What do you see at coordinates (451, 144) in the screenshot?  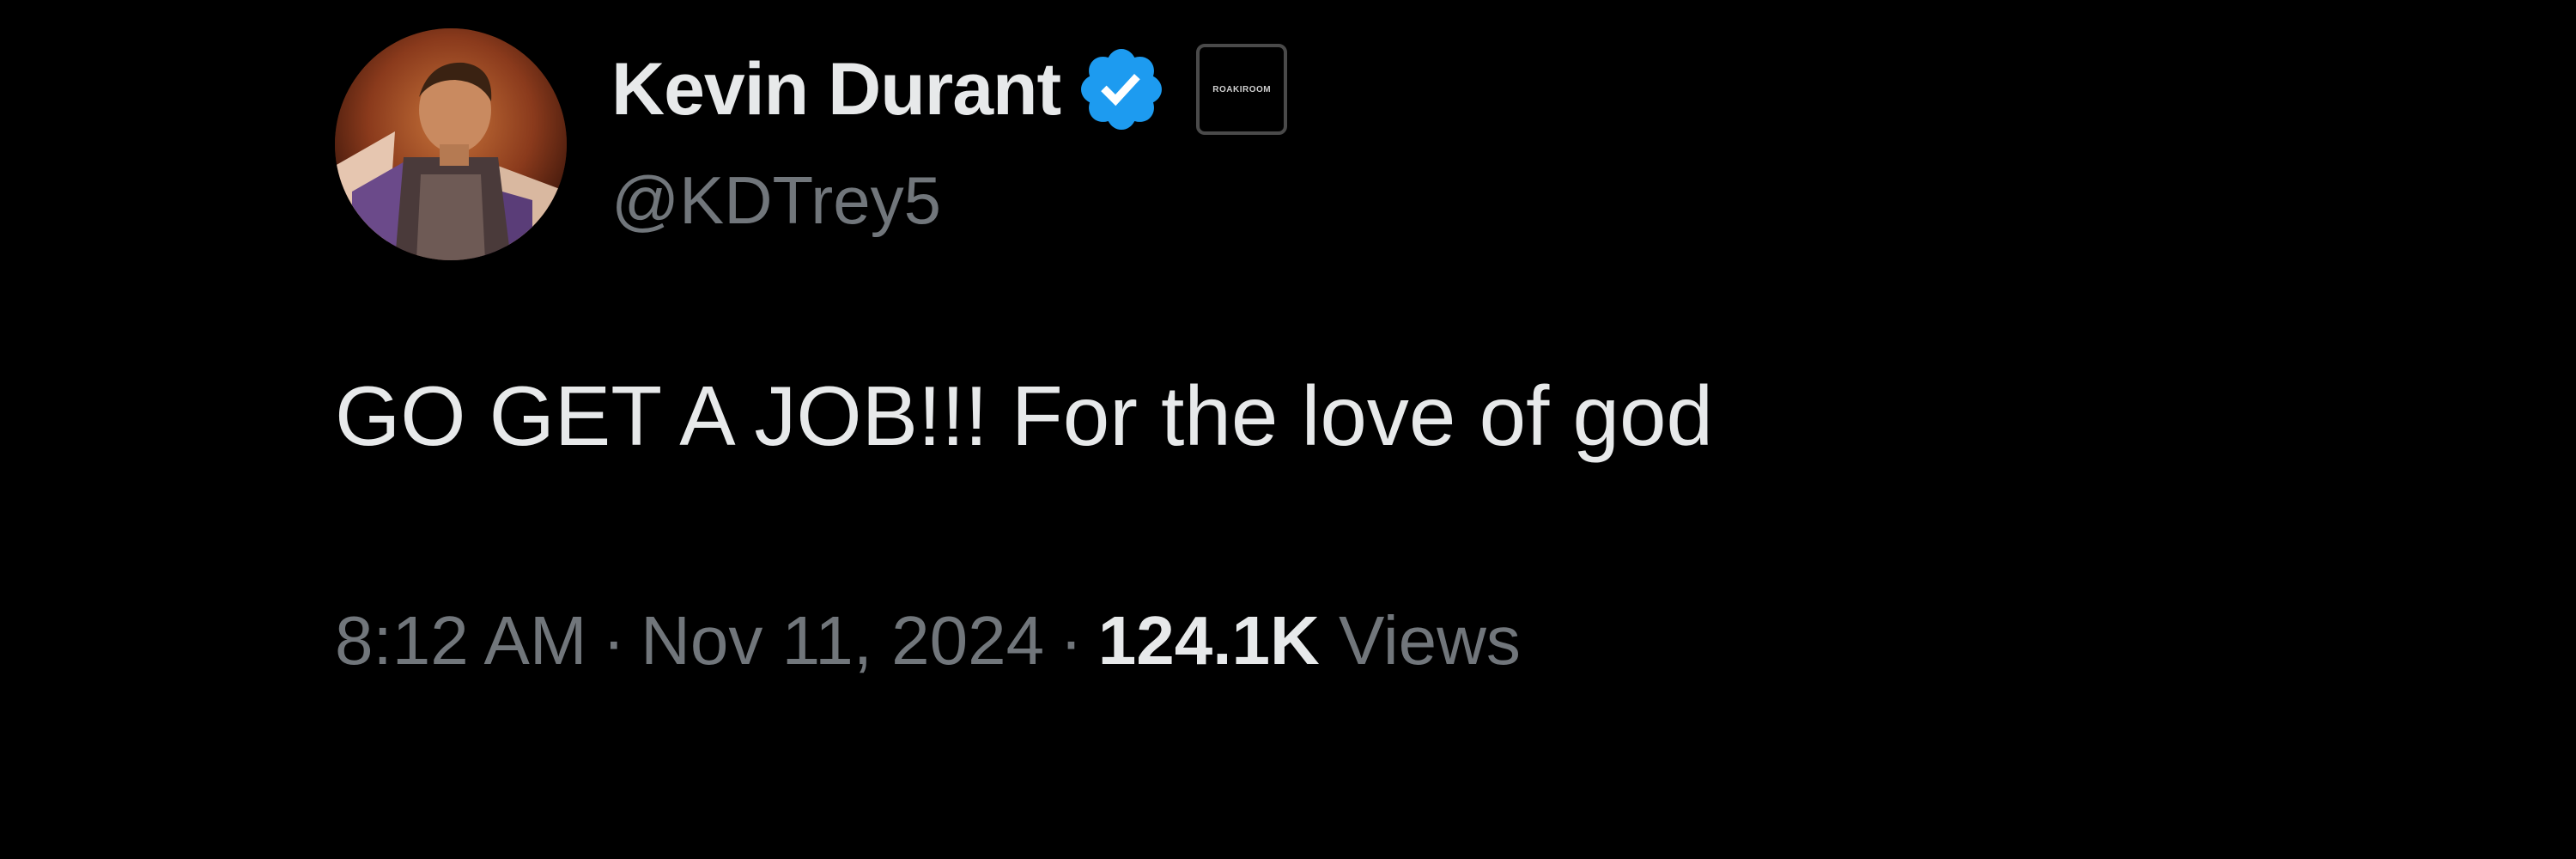 I see `avatar` at bounding box center [451, 144].